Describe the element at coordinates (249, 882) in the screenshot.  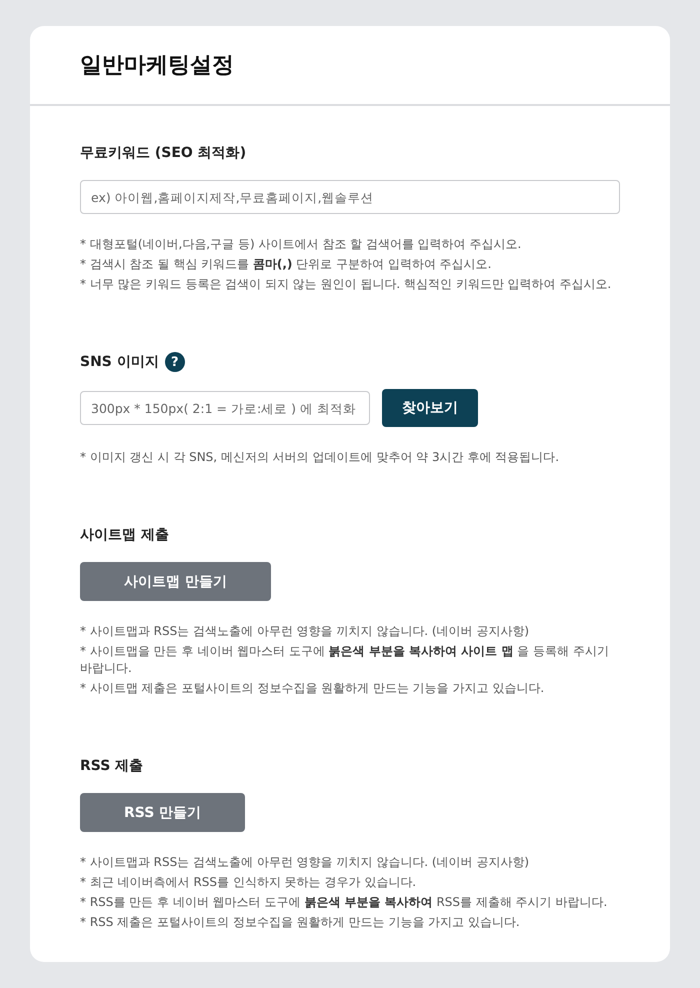
I see `note-text: * 최근 네이버측에서 RSS를 인식하지 못하는 경우가 있습니다.` at that location.